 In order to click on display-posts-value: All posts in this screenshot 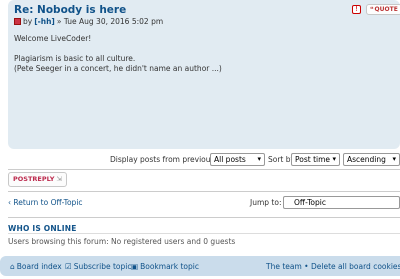, I will do `click(230, 159)`.